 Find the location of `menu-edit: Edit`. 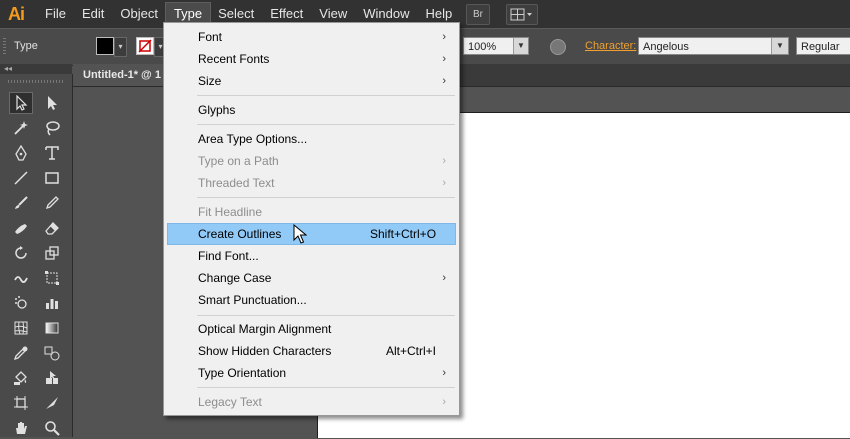

menu-edit: Edit is located at coordinates (93, 14).